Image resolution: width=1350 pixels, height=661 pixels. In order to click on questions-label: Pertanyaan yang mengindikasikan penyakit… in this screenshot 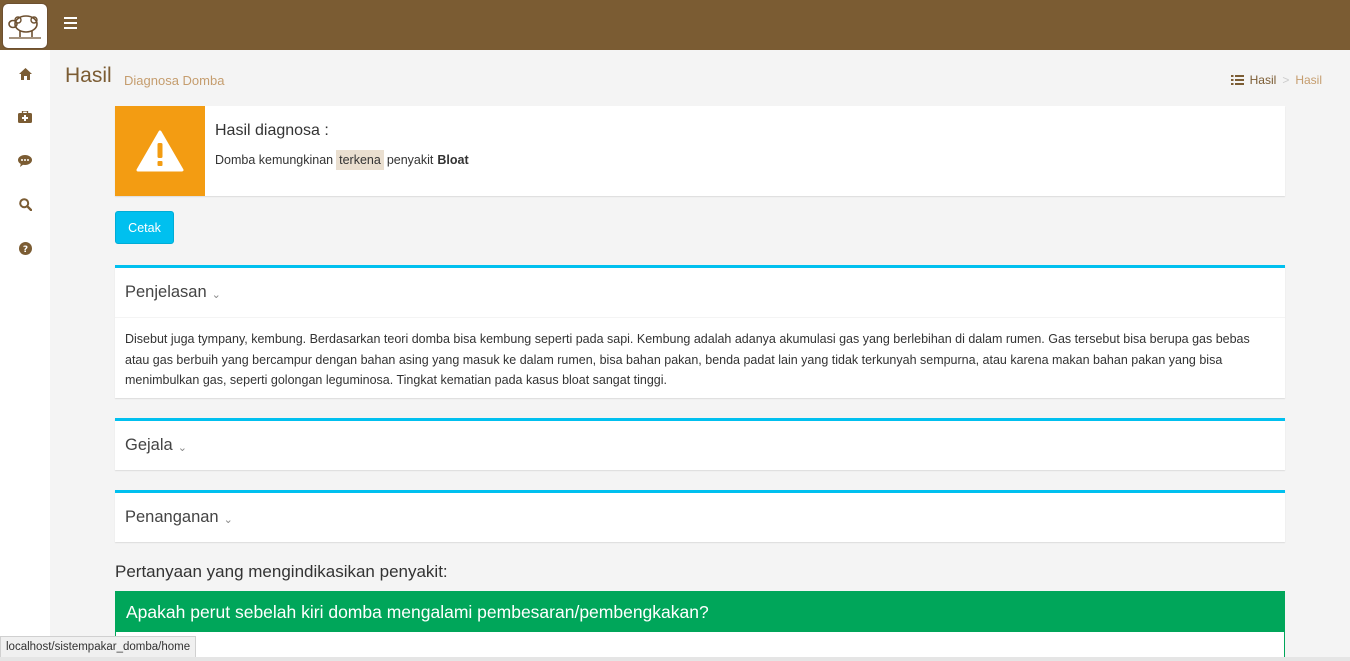, I will do `click(281, 571)`.